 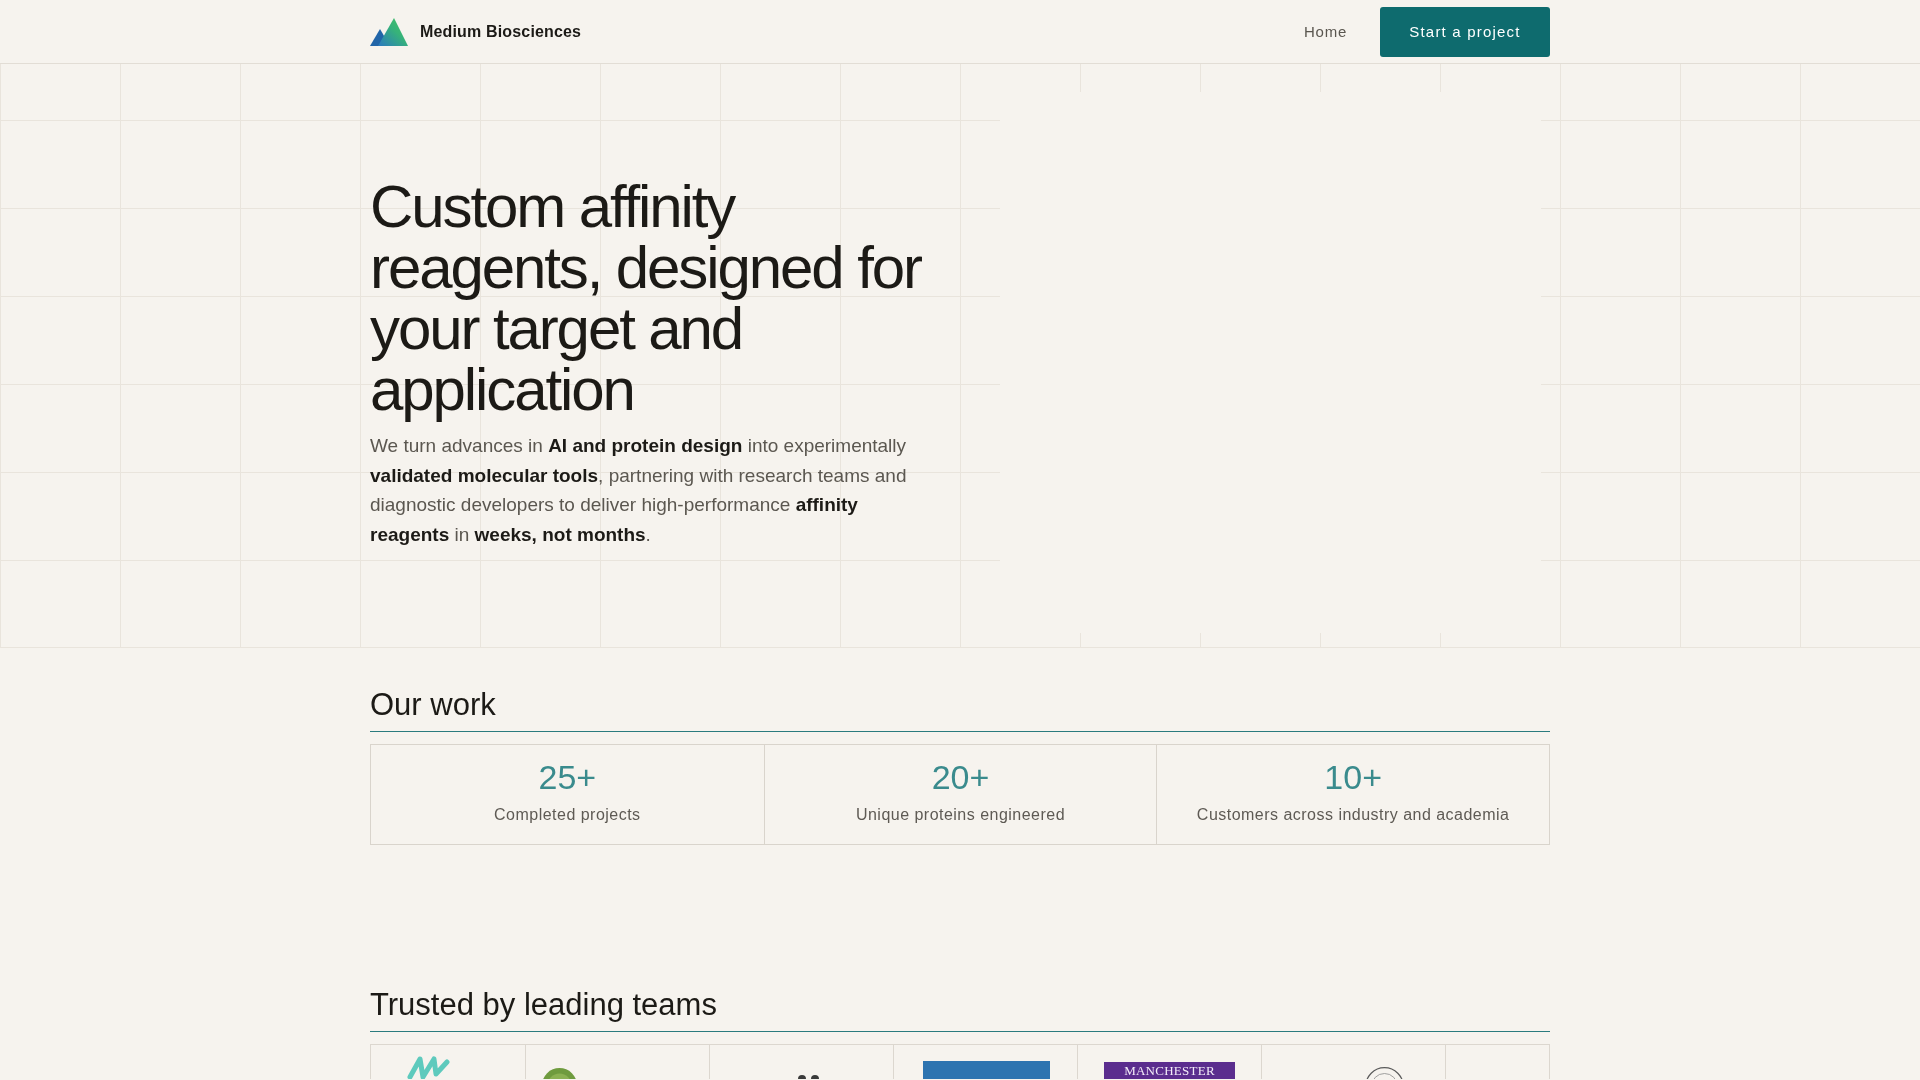 I want to click on nav-link: Home, so click(x=1325, y=31).